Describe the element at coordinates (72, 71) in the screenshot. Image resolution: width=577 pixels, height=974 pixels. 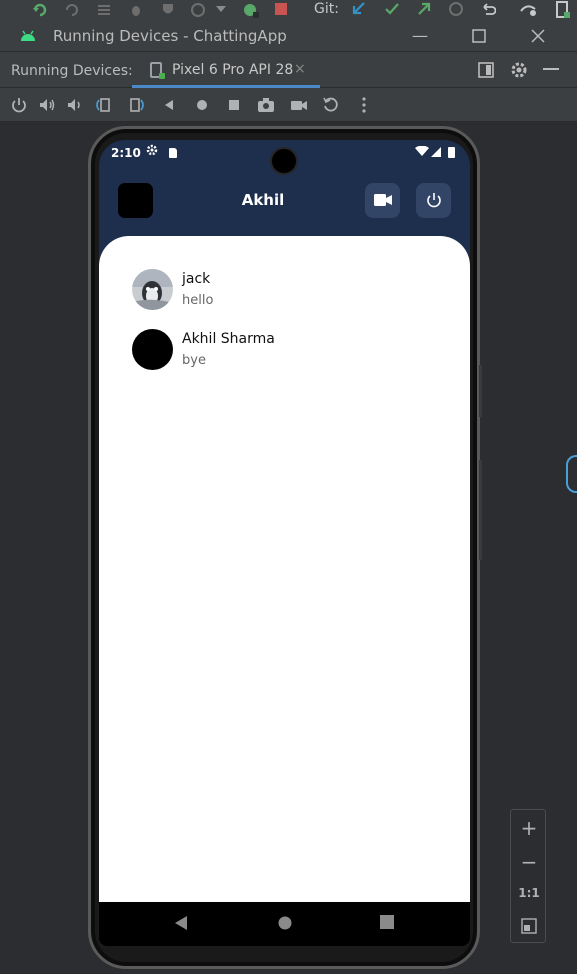
I see `running-devices-label: Running Devices:` at that location.